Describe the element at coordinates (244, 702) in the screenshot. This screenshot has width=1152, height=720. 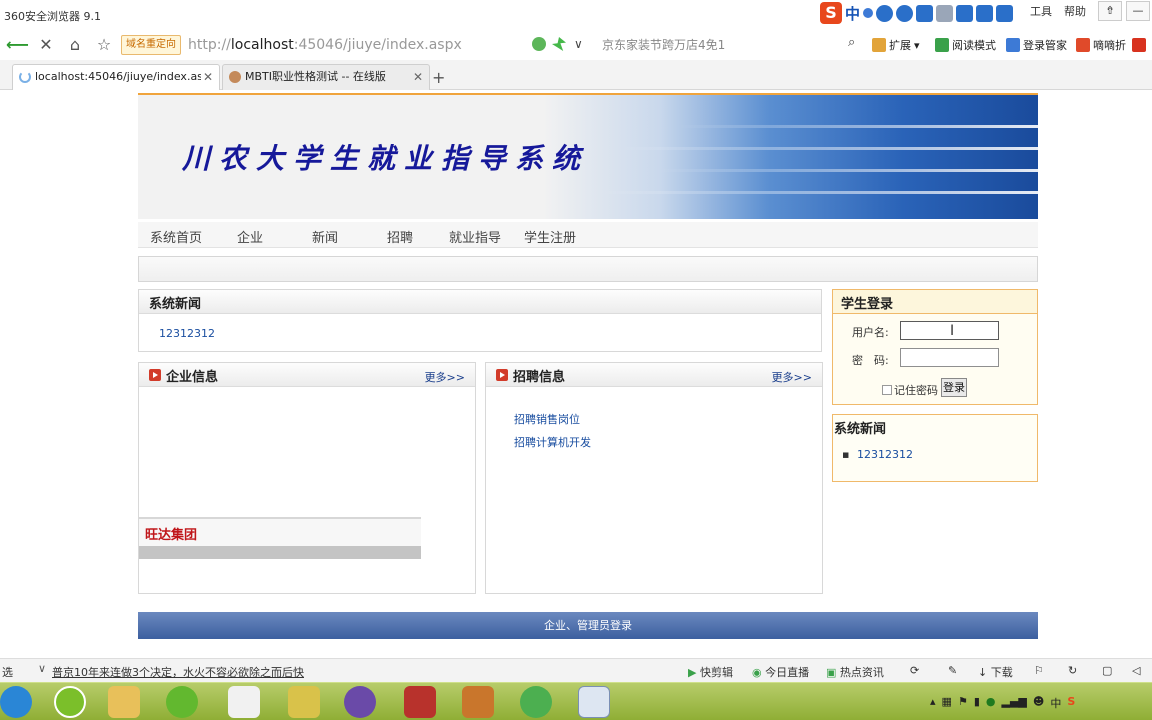
I see `java-icon` at that location.